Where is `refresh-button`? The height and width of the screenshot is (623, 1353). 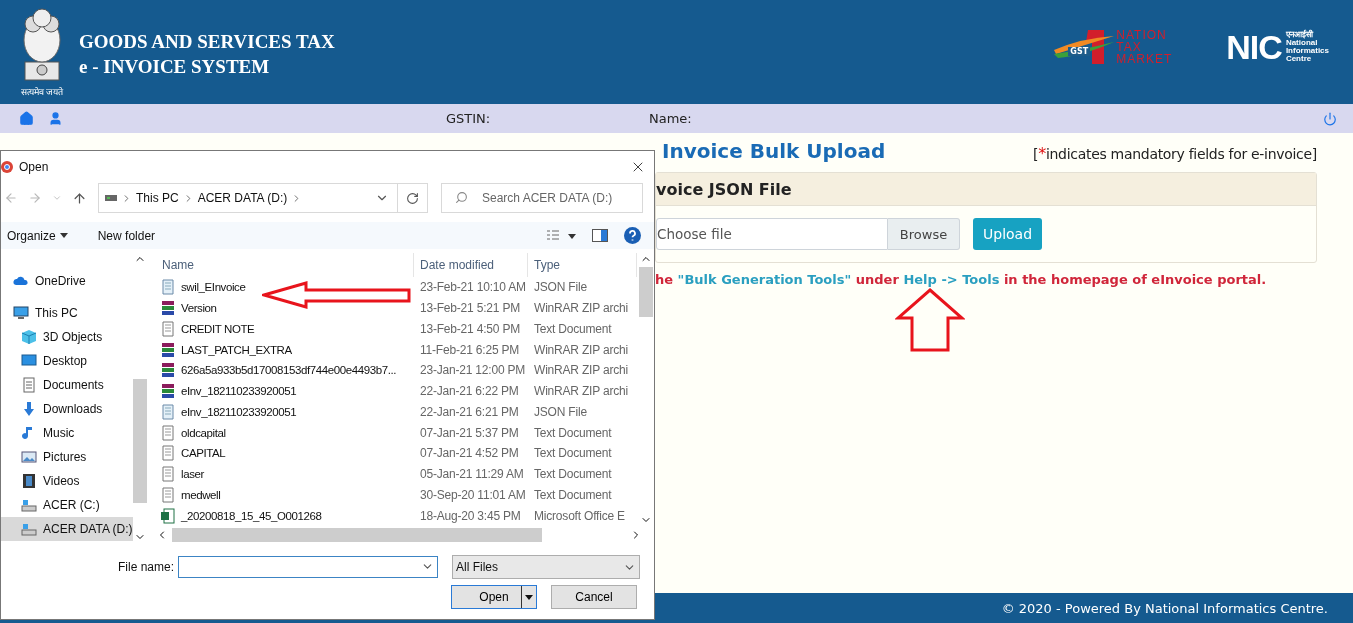
refresh-button is located at coordinates (413, 198).